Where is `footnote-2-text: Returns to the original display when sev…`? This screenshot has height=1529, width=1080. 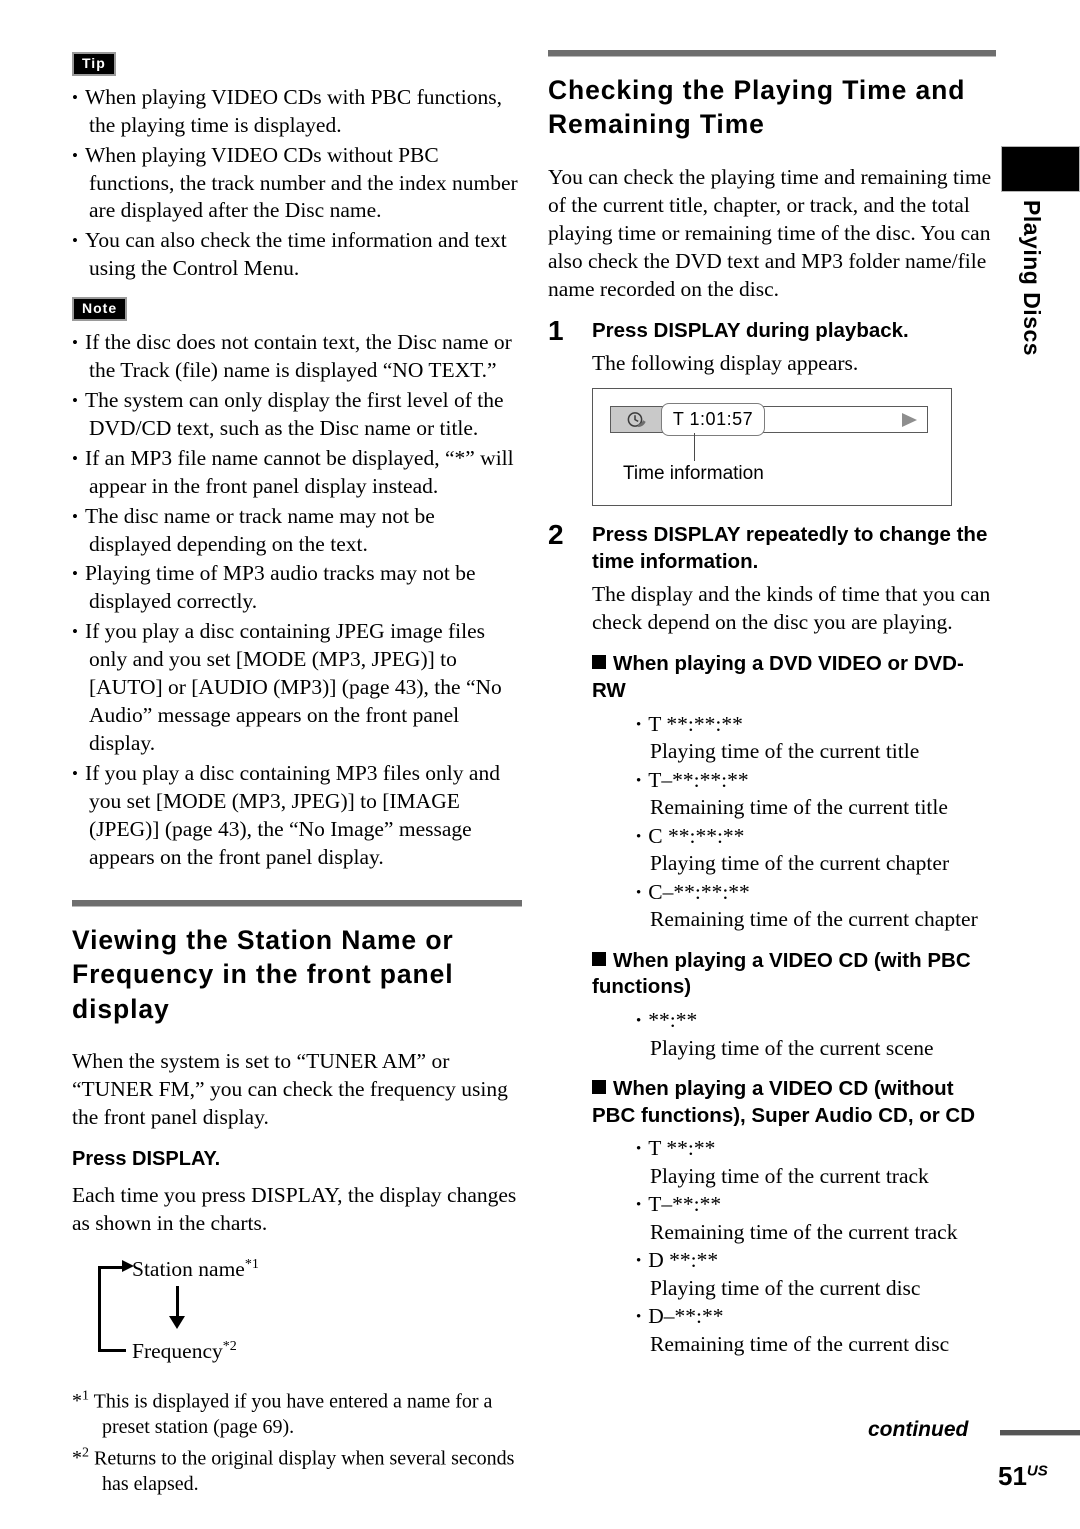 footnote-2-text: Returns to the original display when sev… is located at coordinates (304, 1471).